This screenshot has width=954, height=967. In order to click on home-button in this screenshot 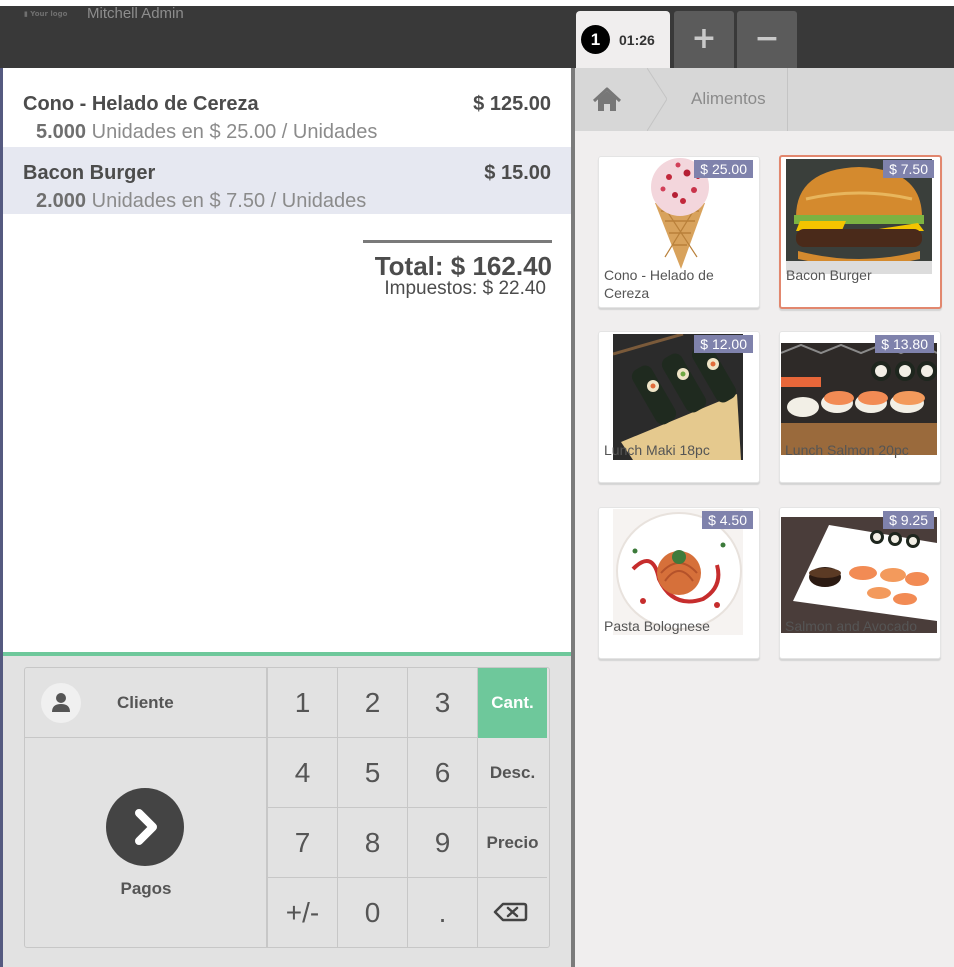, I will do `click(611, 99)`.